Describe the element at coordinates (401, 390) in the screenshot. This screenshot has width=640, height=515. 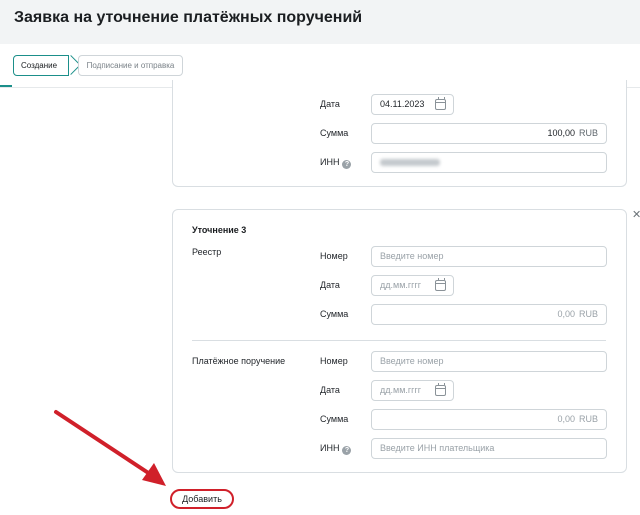
I see `payment-date-placeholder: дд.мм.гггг` at that location.